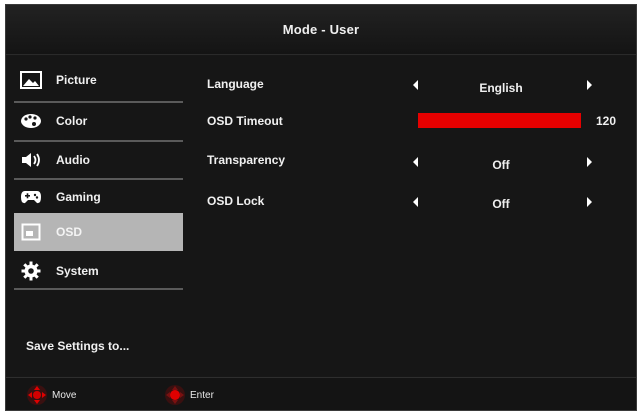  Describe the element at coordinates (415, 202) in the screenshot. I see `osd-lock-prev-arrow-icon` at that location.